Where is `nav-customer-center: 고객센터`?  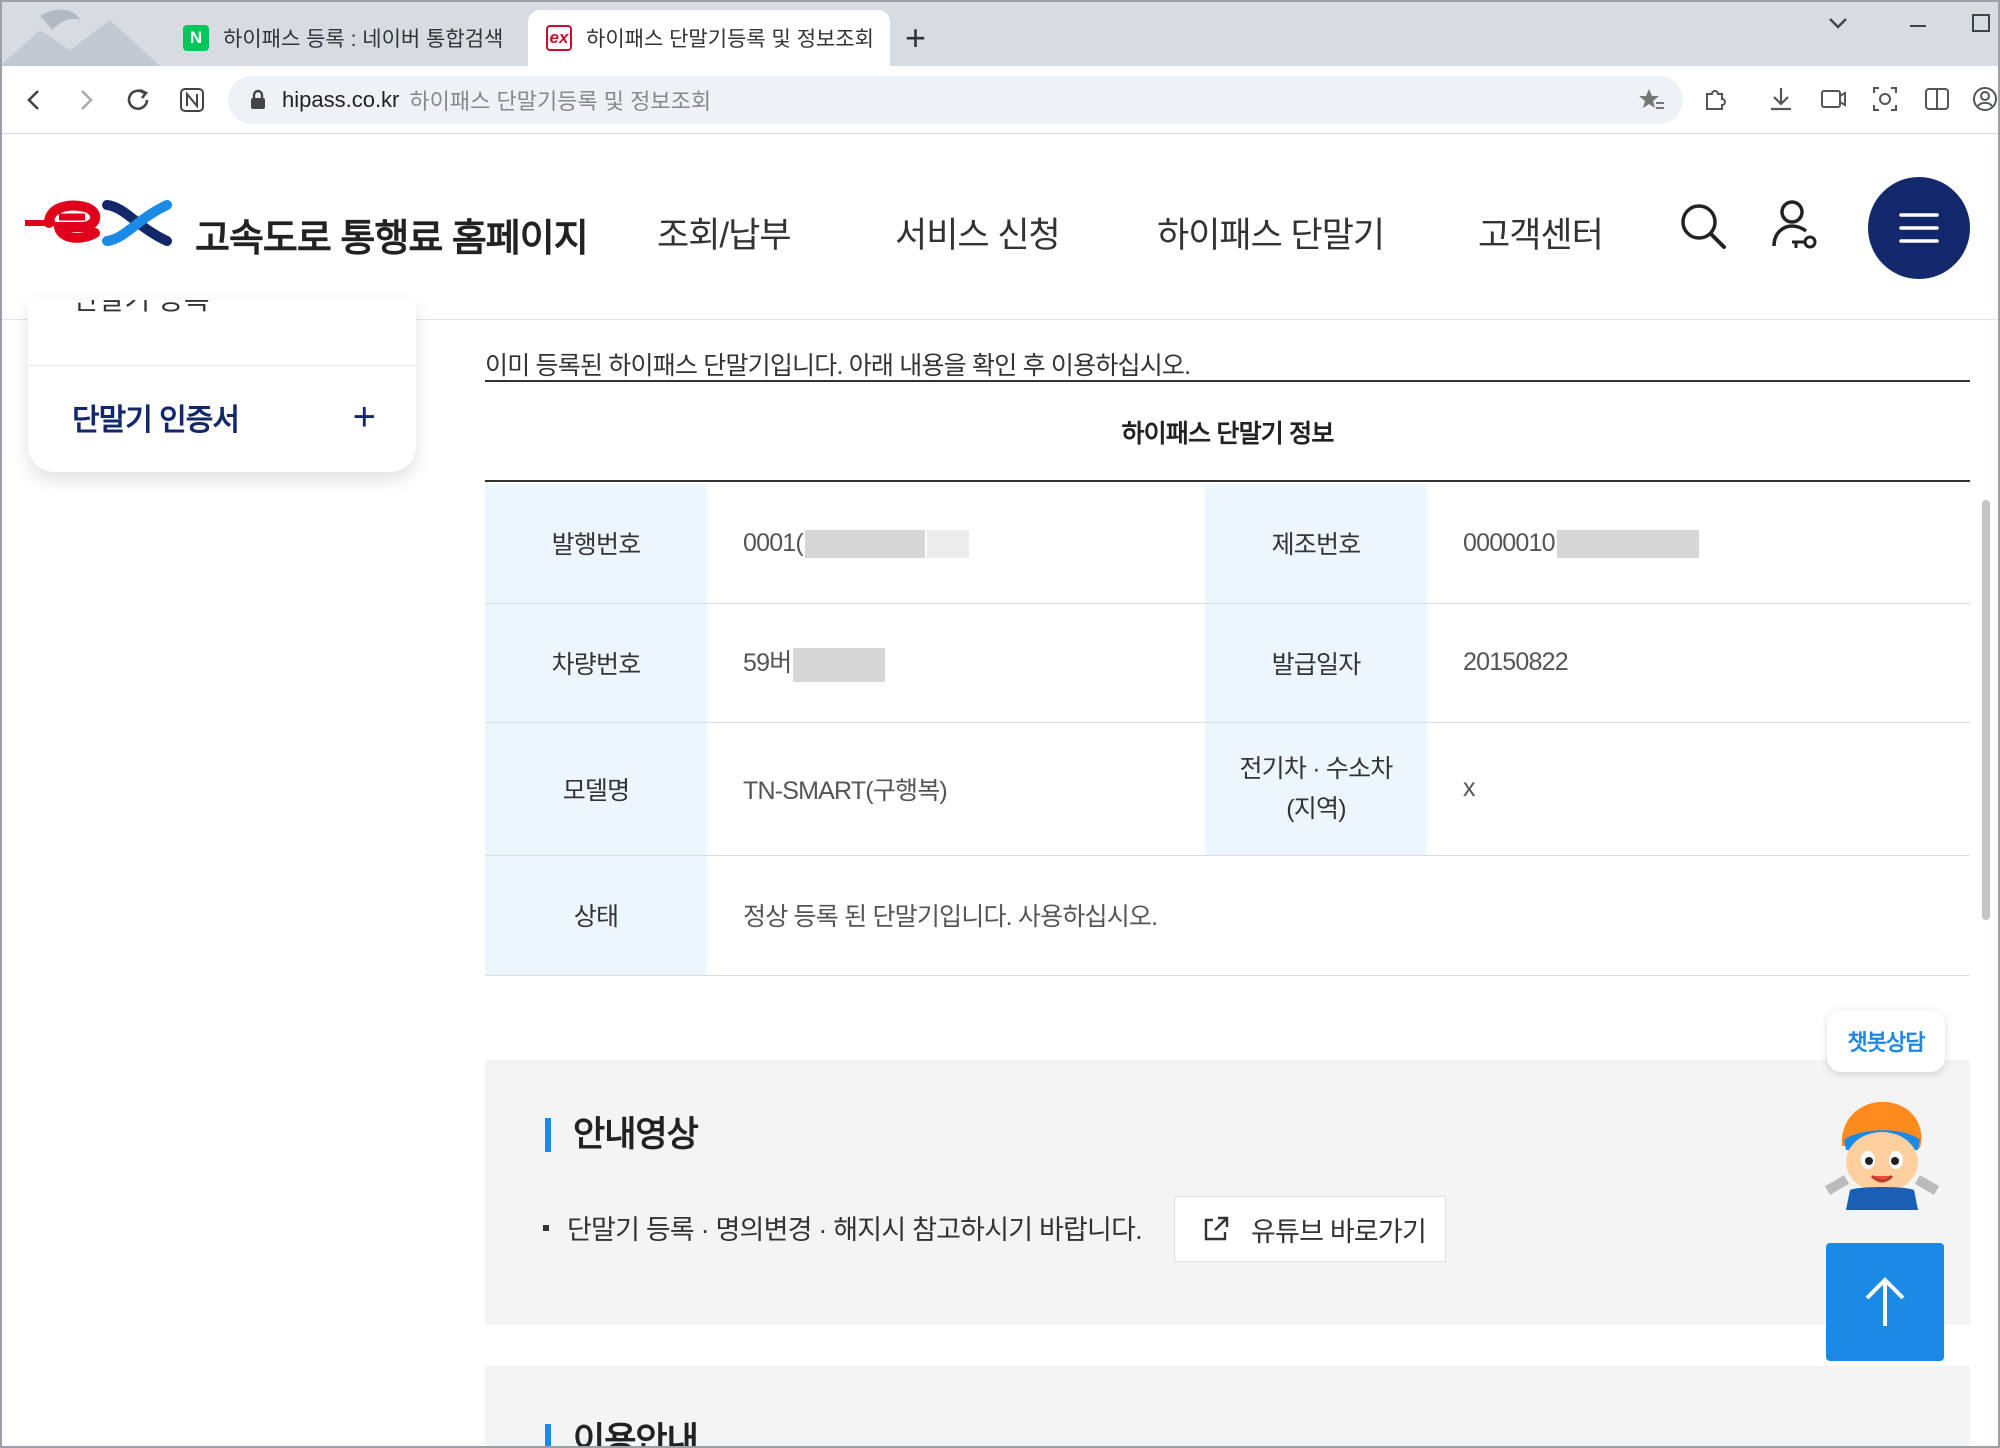
nav-customer-center: 고객센터 is located at coordinates (1541, 232).